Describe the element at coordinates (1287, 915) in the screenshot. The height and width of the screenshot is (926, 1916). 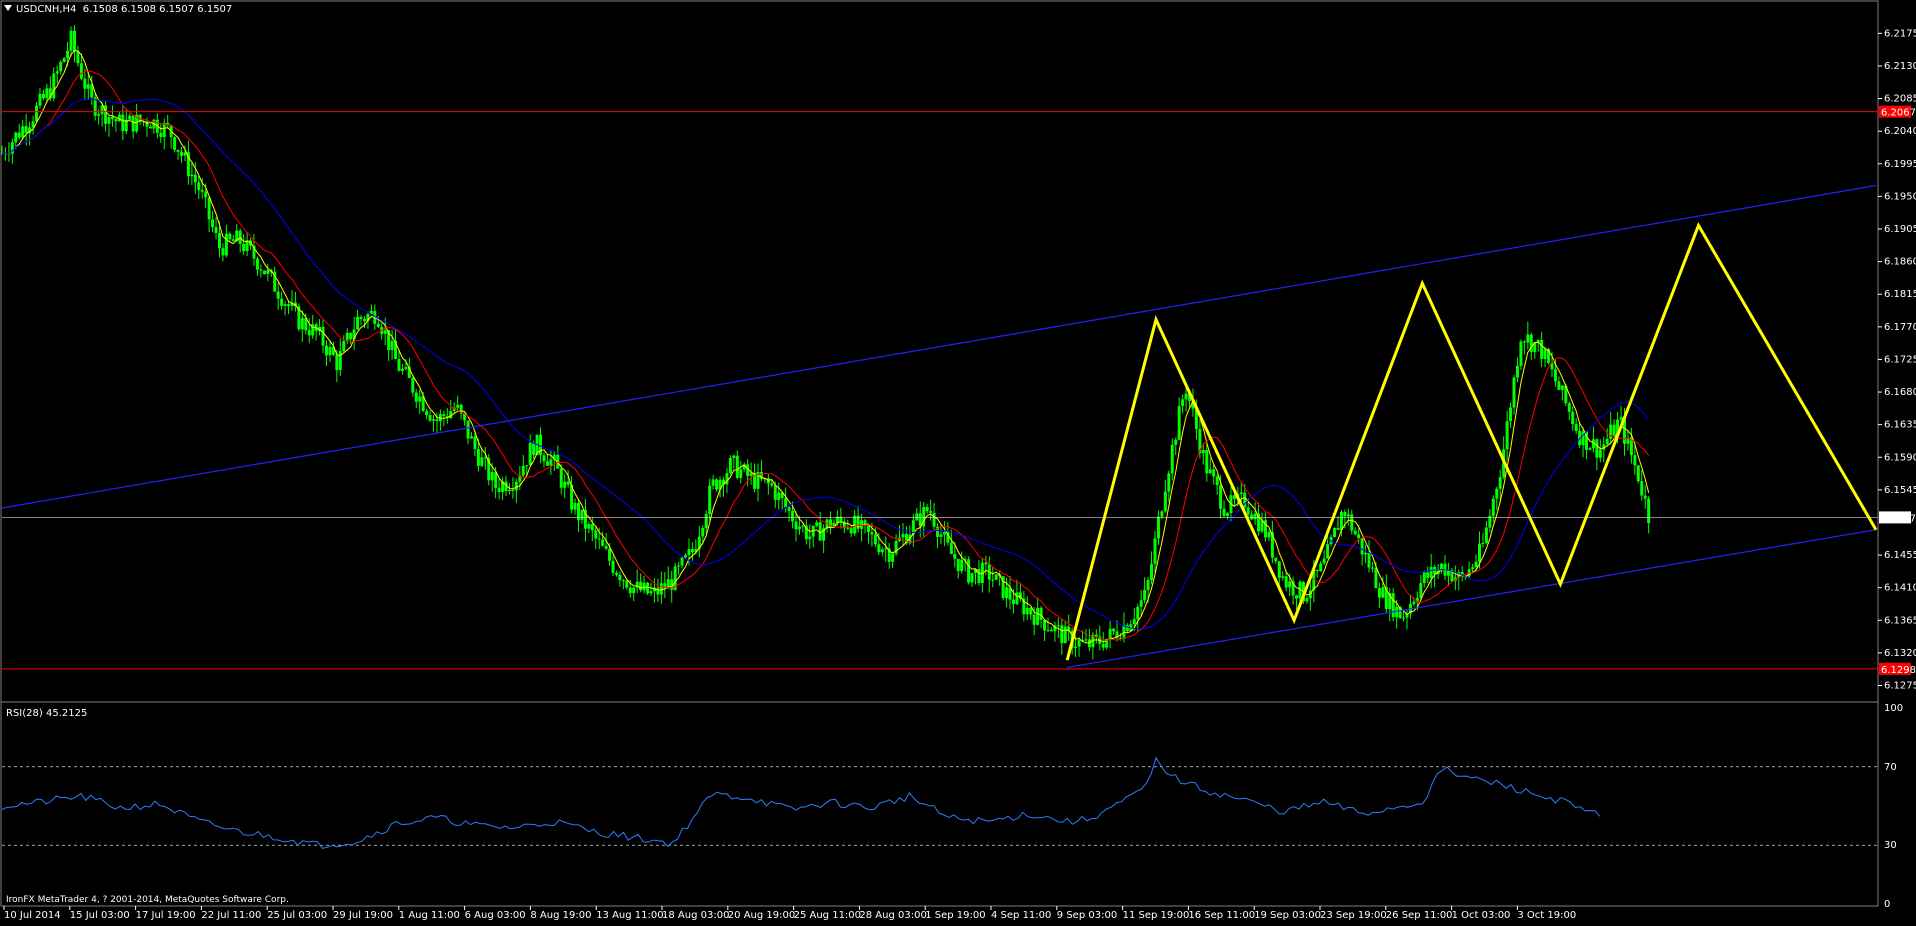
I see `x-tick-label: 19 Sep 03:00` at that location.